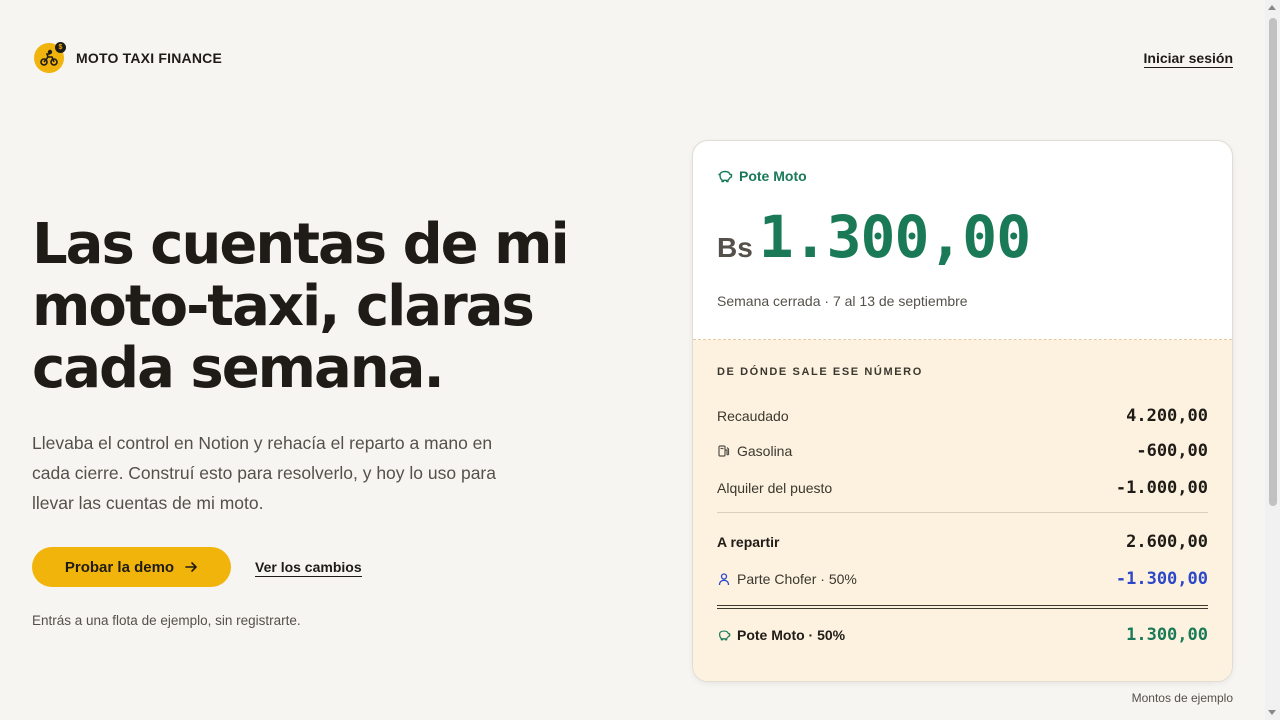  What do you see at coordinates (308, 568) in the screenshot?
I see `changelog-link: Ver los cambios` at bounding box center [308, 568].